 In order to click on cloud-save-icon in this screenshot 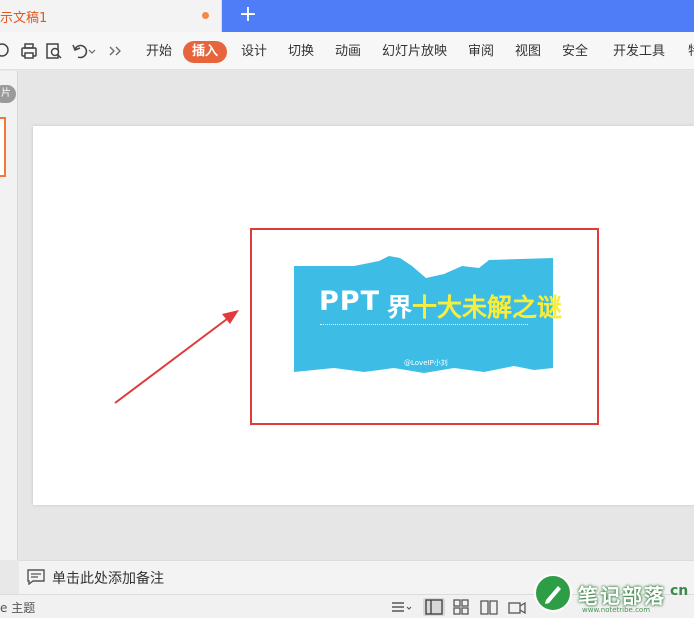, I will do `click(7, 51)`.